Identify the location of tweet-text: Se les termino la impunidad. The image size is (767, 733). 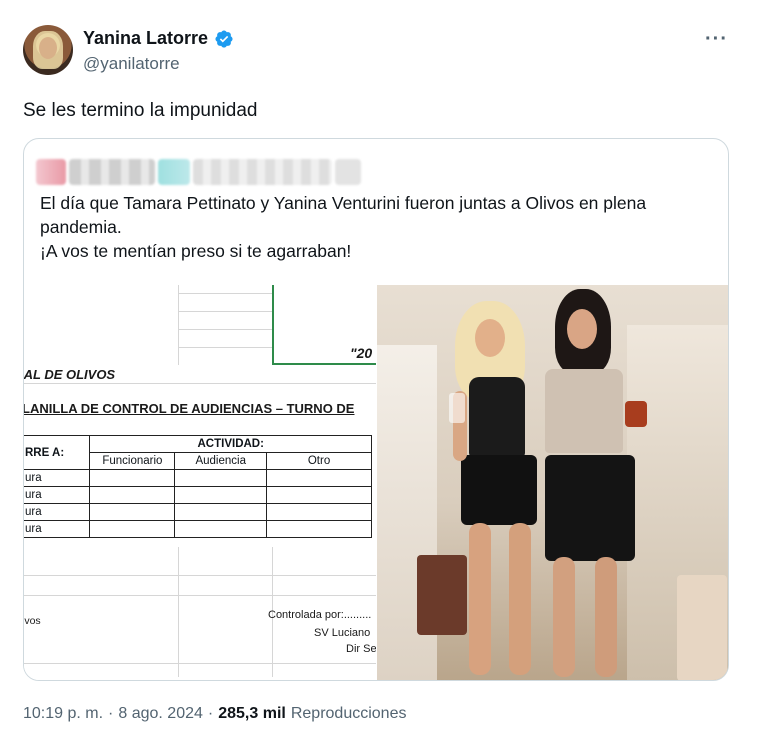
(140, 110).